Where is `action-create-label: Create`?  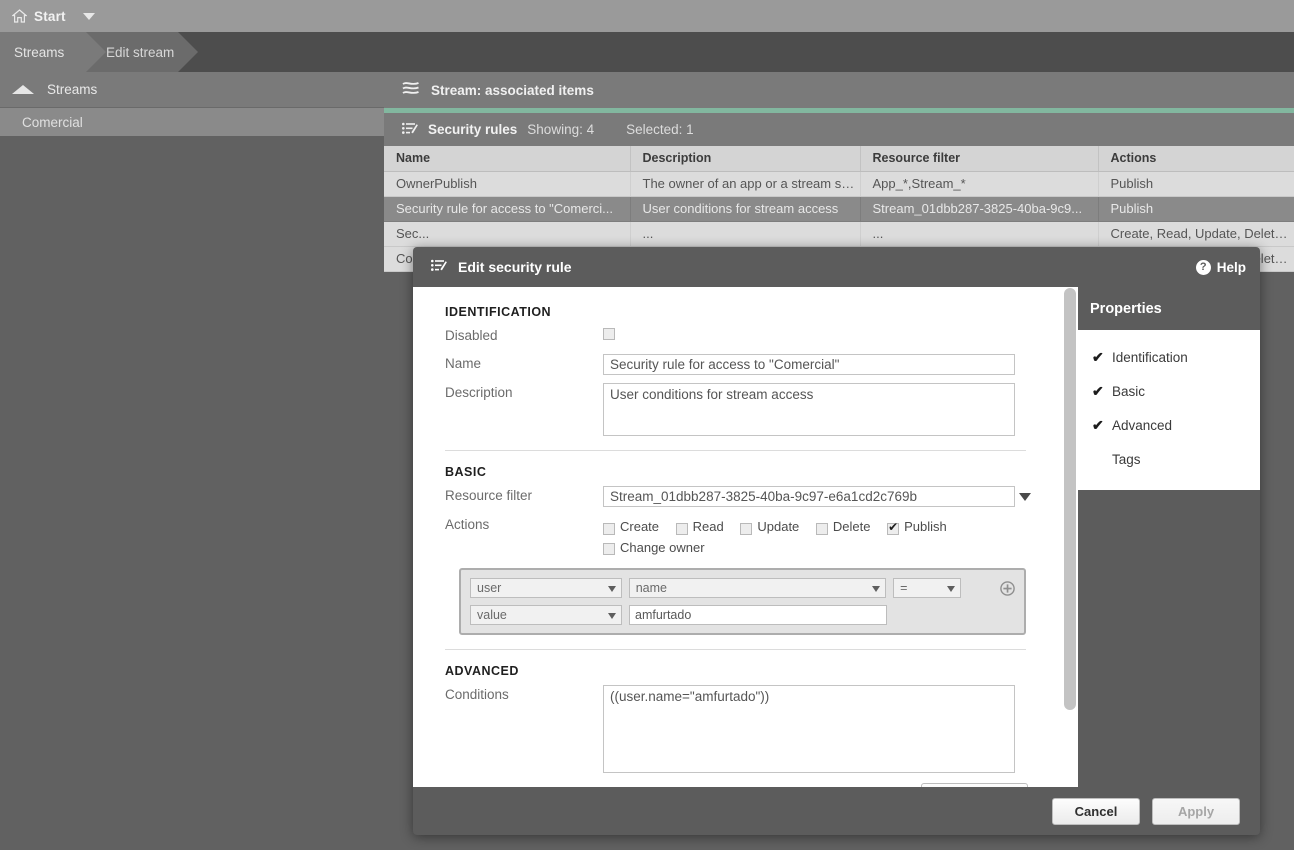 action-create-label: Create is located at coordinates (640, 526).